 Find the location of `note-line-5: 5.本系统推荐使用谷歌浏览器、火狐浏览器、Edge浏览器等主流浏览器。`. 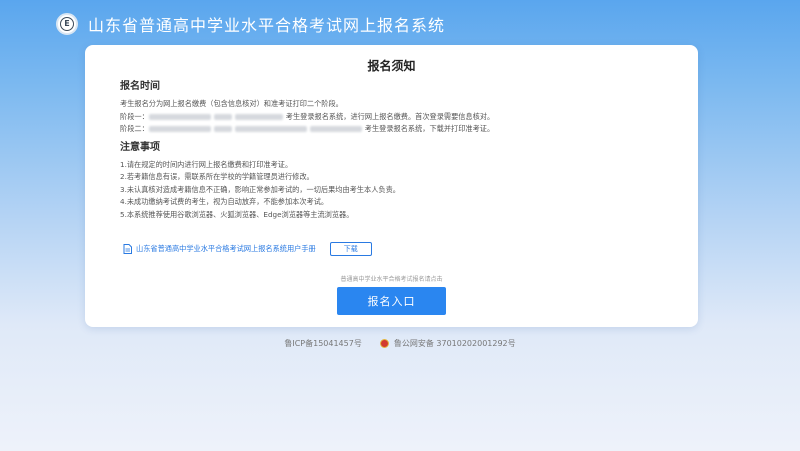

note-line-5: 5.本系统推荐使用谷歌浏览器、火狐浏览器、Edge浏览器等主流浏览器。 is located at coordinates (237, 214).